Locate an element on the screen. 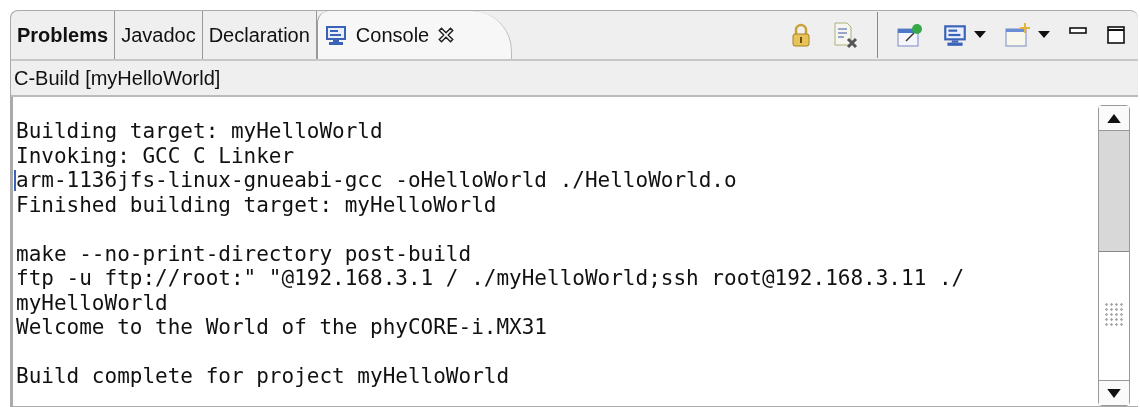 Image resolution: width=1140 pixels, height=407 pixels. new-window-icon is located at coordinates (1018, 35).